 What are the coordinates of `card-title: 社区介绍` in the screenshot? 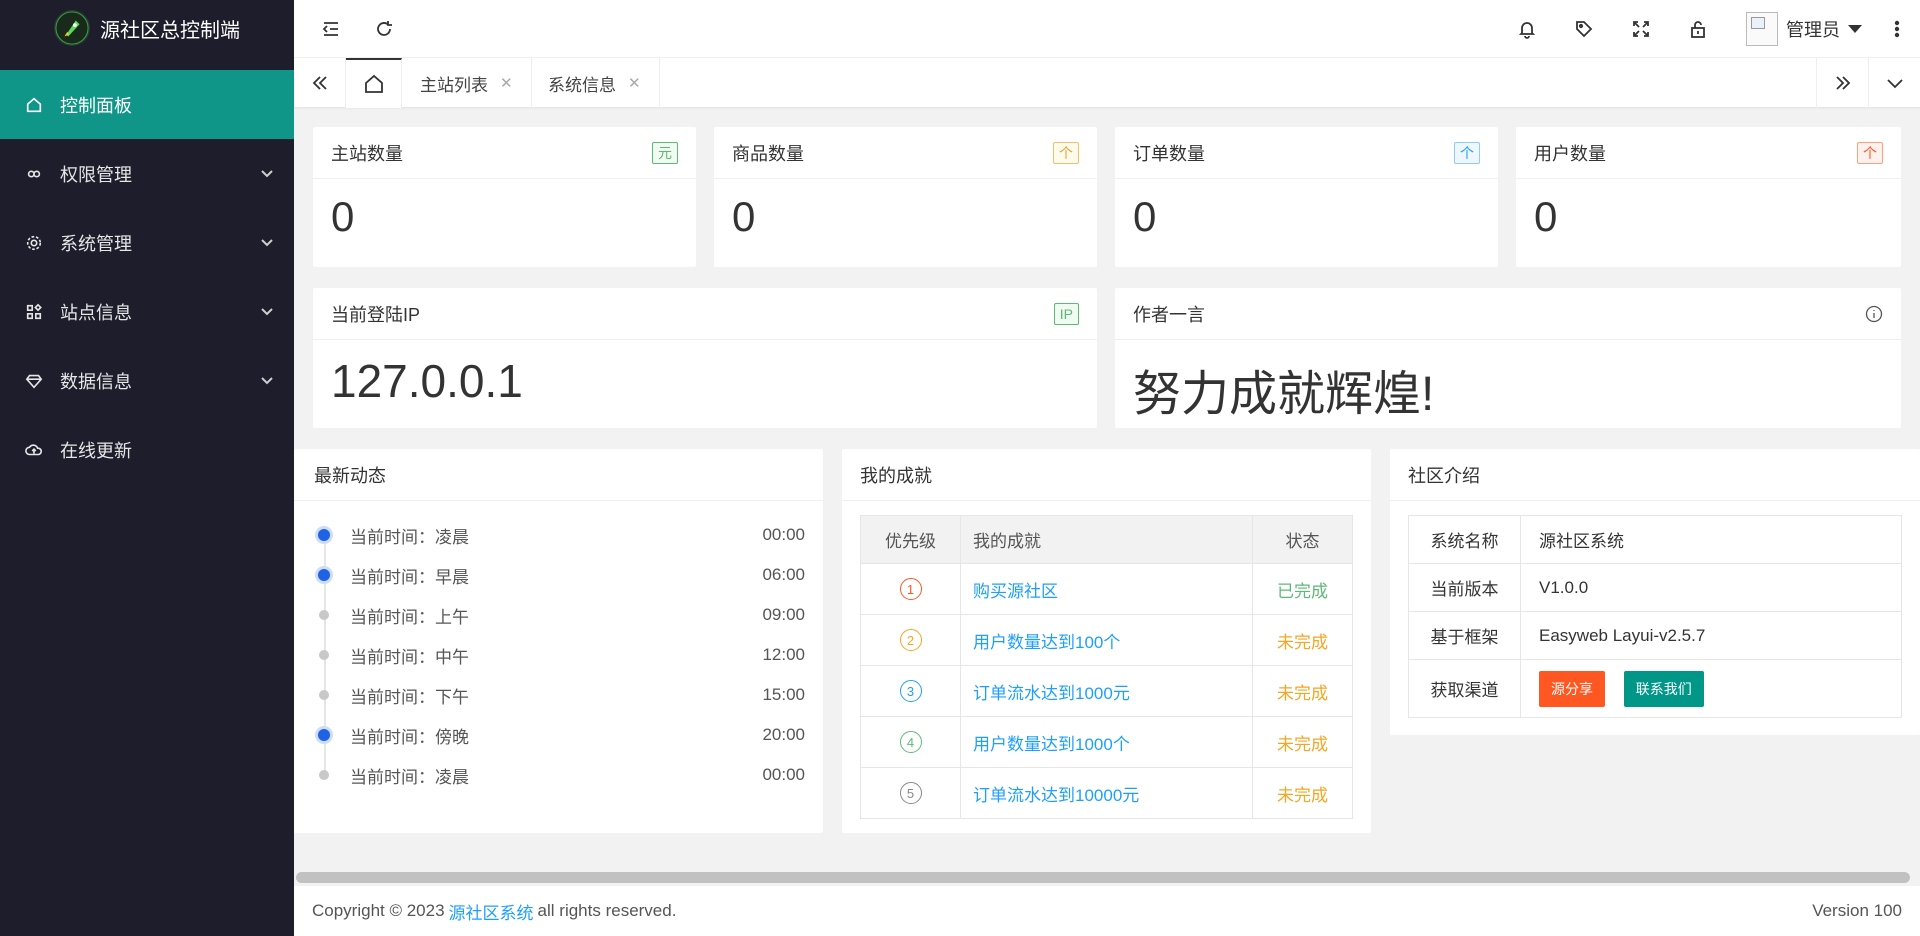 It's located at (1444, 475).